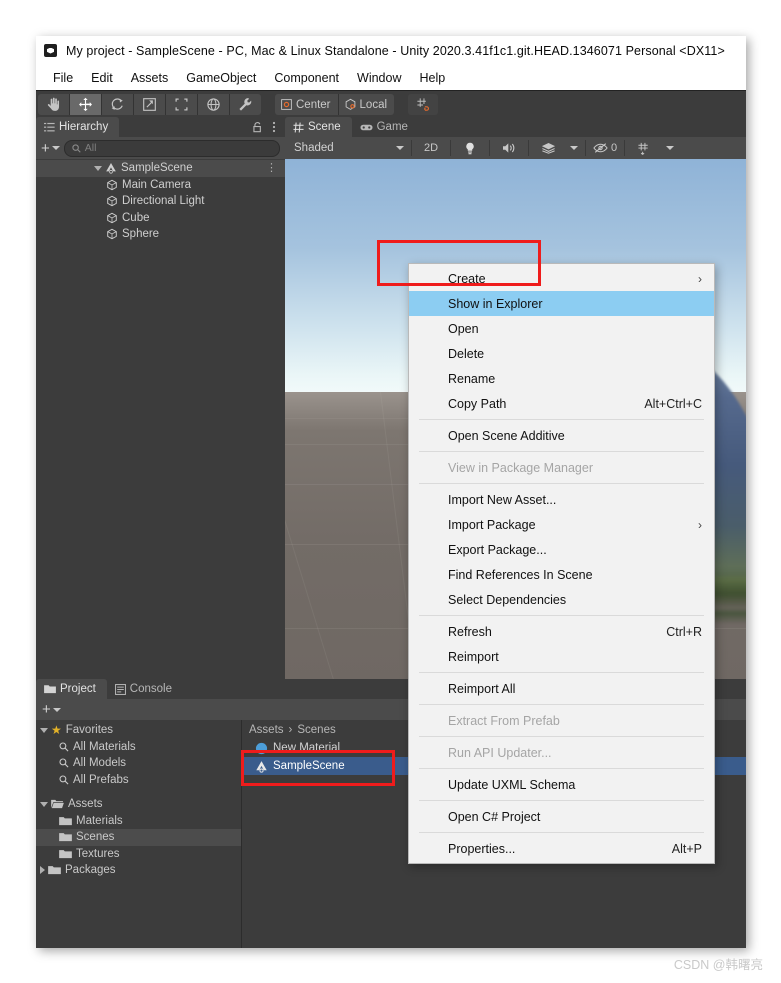  Describe the element at coordinates (86, 104) in the screenshot. I see `move-tool-icon` at that location.